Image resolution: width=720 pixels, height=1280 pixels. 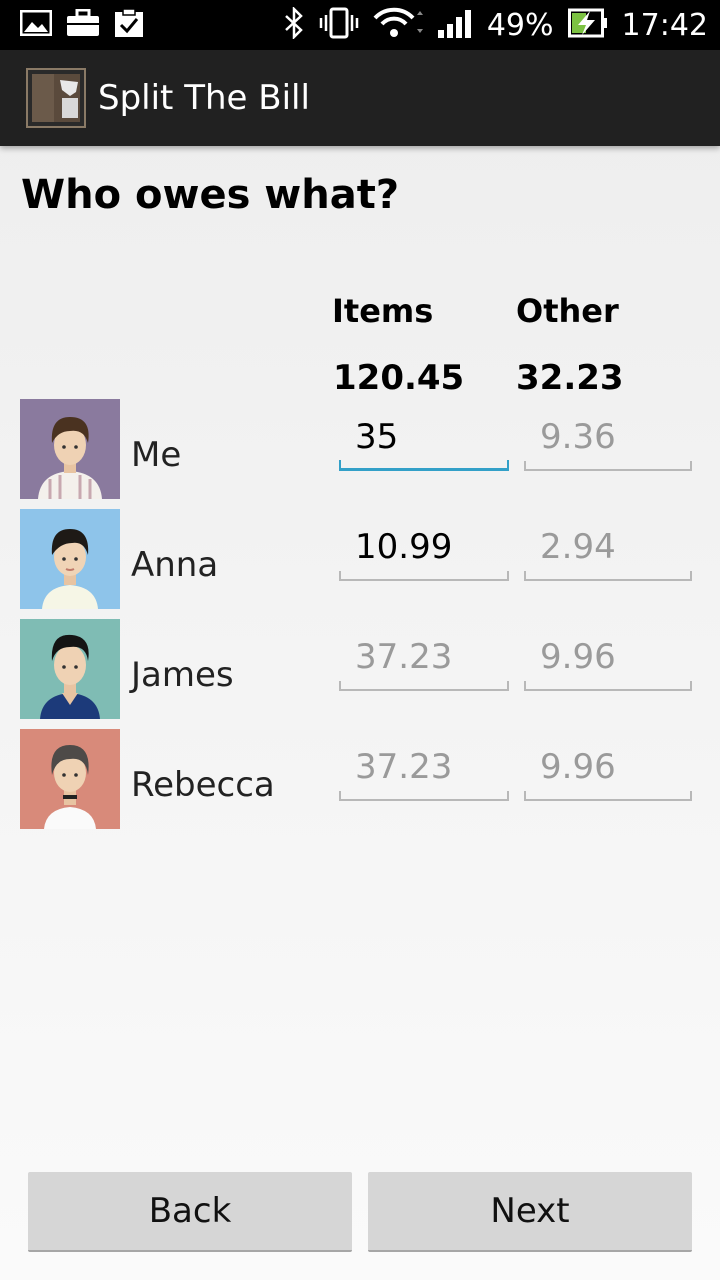 I want to click on page-heading: Who owes what?, so click(x=210, y=195).